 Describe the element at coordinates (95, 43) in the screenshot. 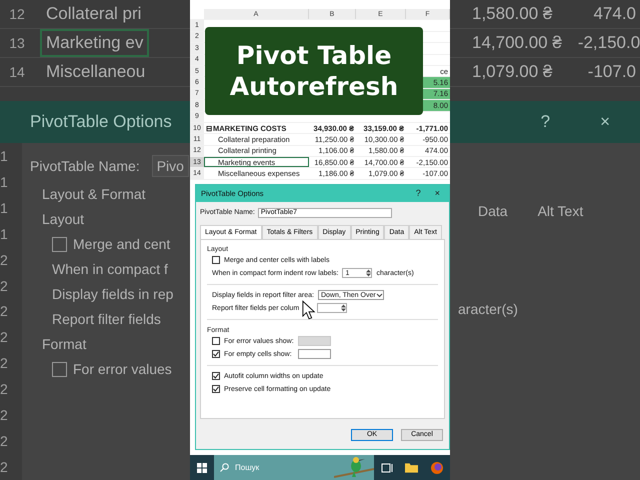

I see `cell-text: Marketing ev` at that location.